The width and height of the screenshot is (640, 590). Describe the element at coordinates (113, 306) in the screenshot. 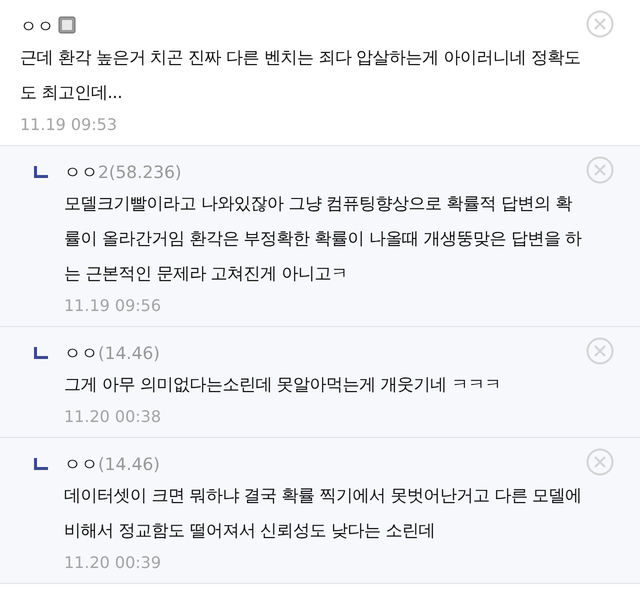

I see `comment-time: 11.19 09:56` at that location.